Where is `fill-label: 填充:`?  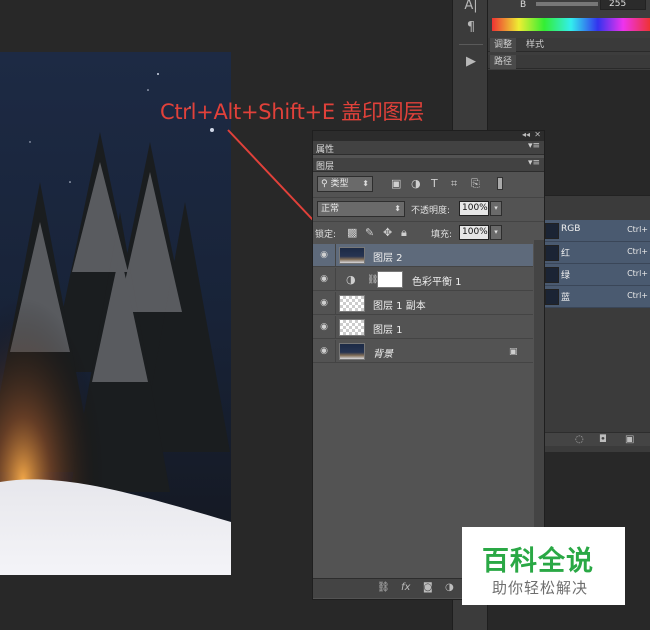 fill-label: 填充: is located at coordinates (442, 235).